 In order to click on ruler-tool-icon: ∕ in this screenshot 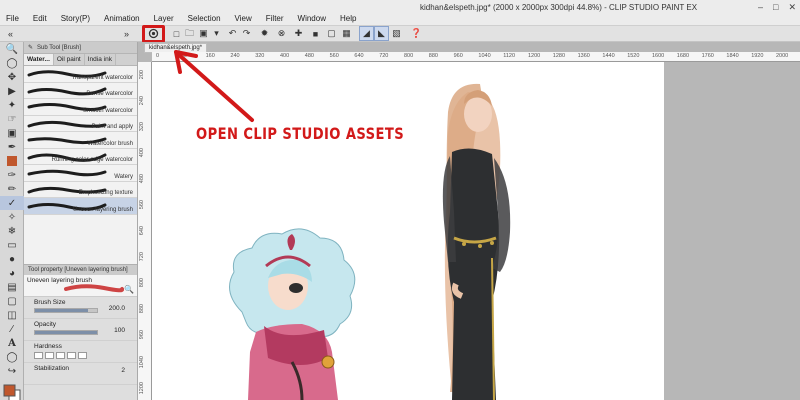, I will do `click(12, 329)`.